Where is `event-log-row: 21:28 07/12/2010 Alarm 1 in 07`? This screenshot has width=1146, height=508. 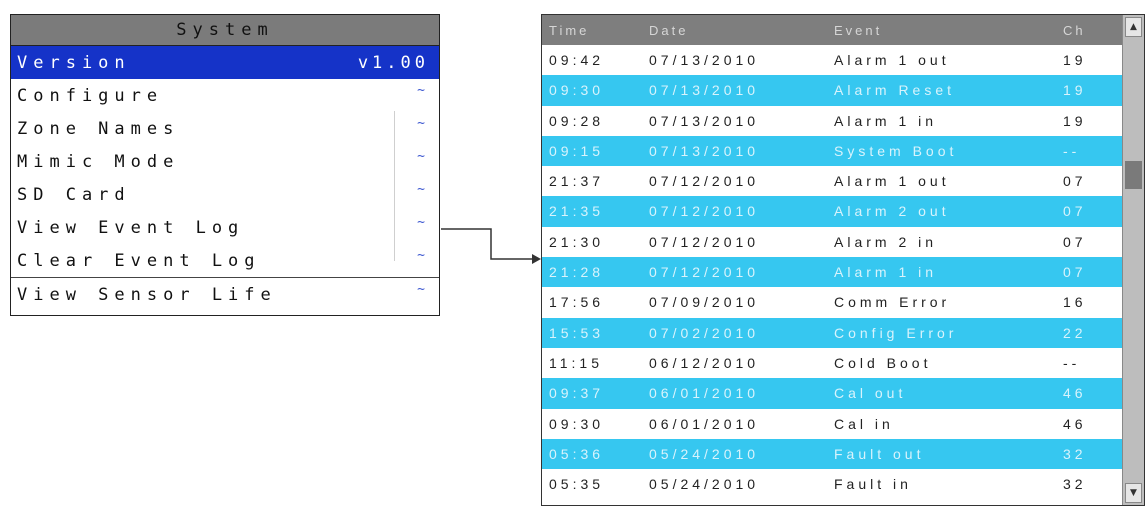 event-log-row: 21:28 07/12/2010 Alarm 1 in 07 is located at coordinates (832, 272).